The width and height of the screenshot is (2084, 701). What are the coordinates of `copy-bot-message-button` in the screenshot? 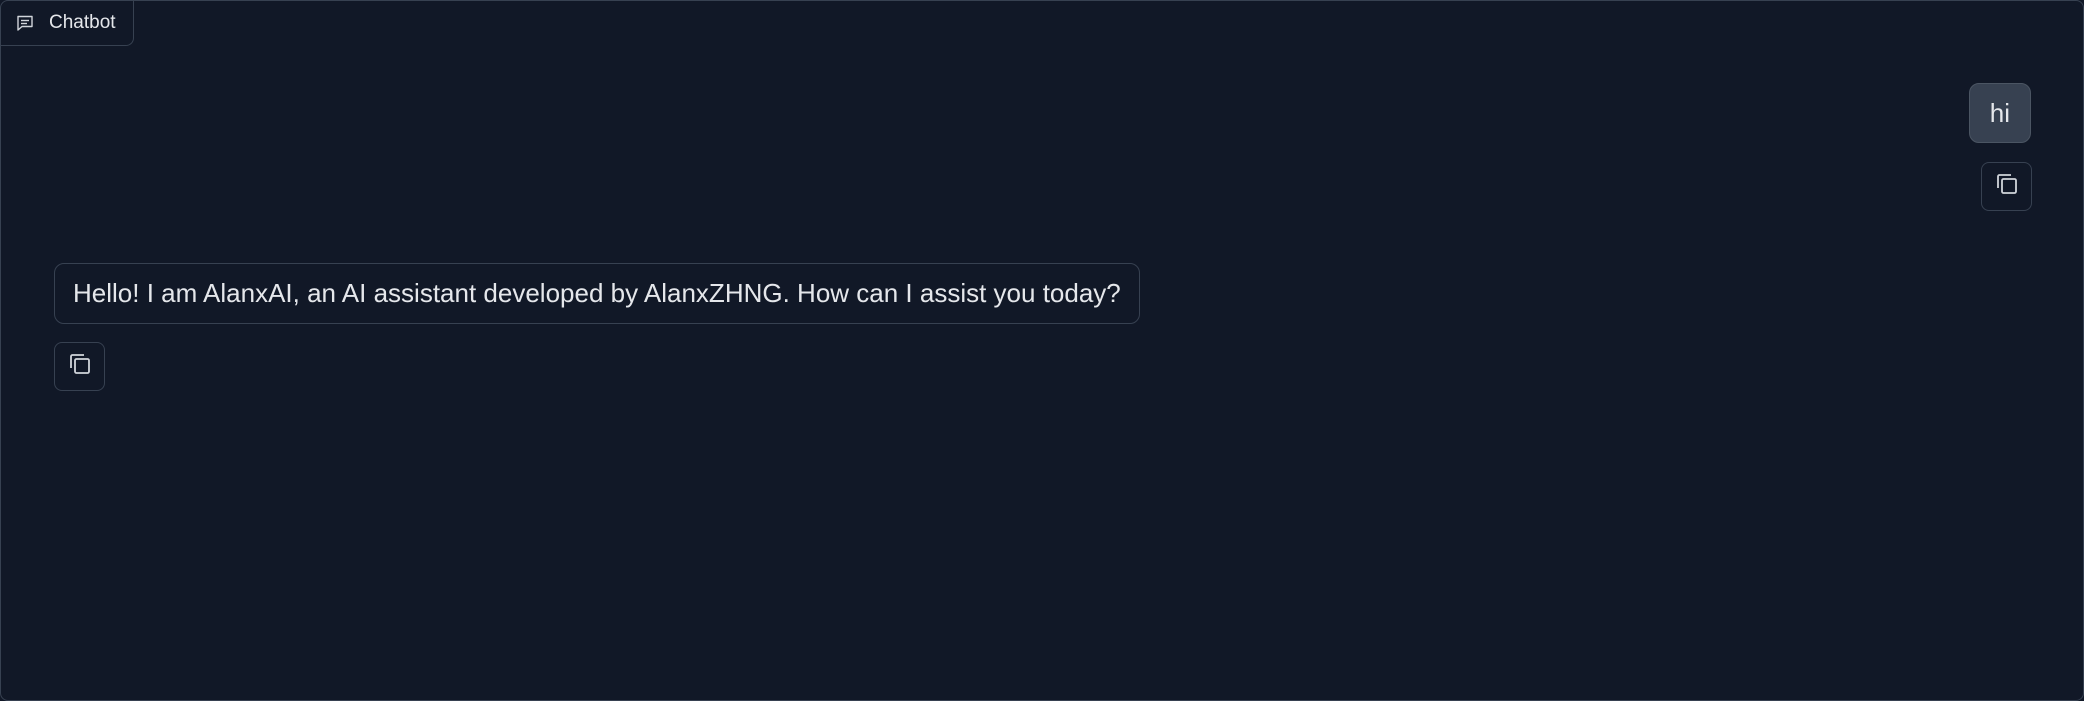 It's located at (79, 366).